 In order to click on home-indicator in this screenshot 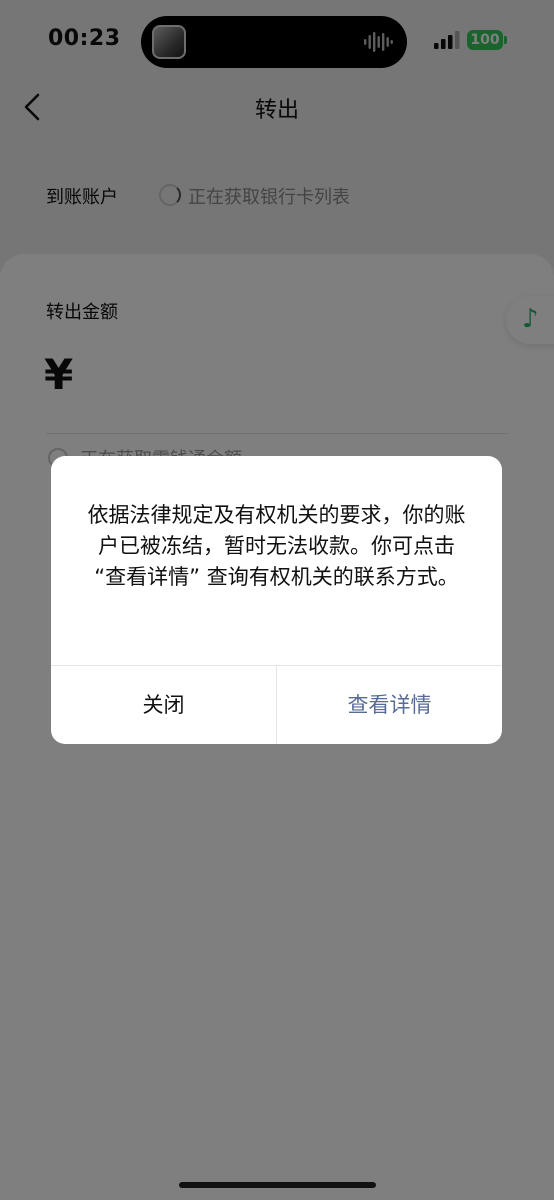, I will do `click(277, 1185)`.